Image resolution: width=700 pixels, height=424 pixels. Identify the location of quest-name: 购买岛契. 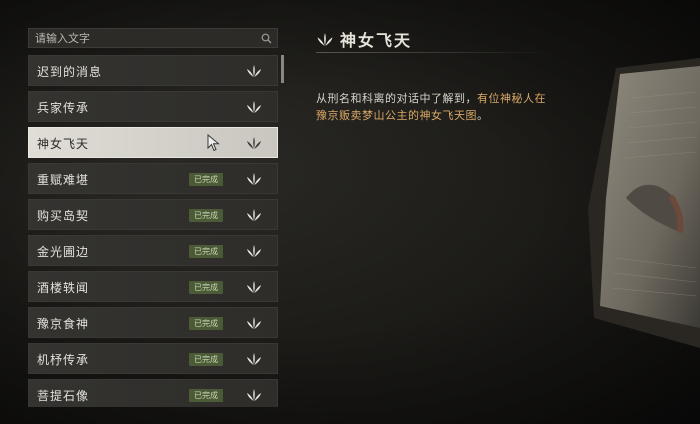
(63, 216).